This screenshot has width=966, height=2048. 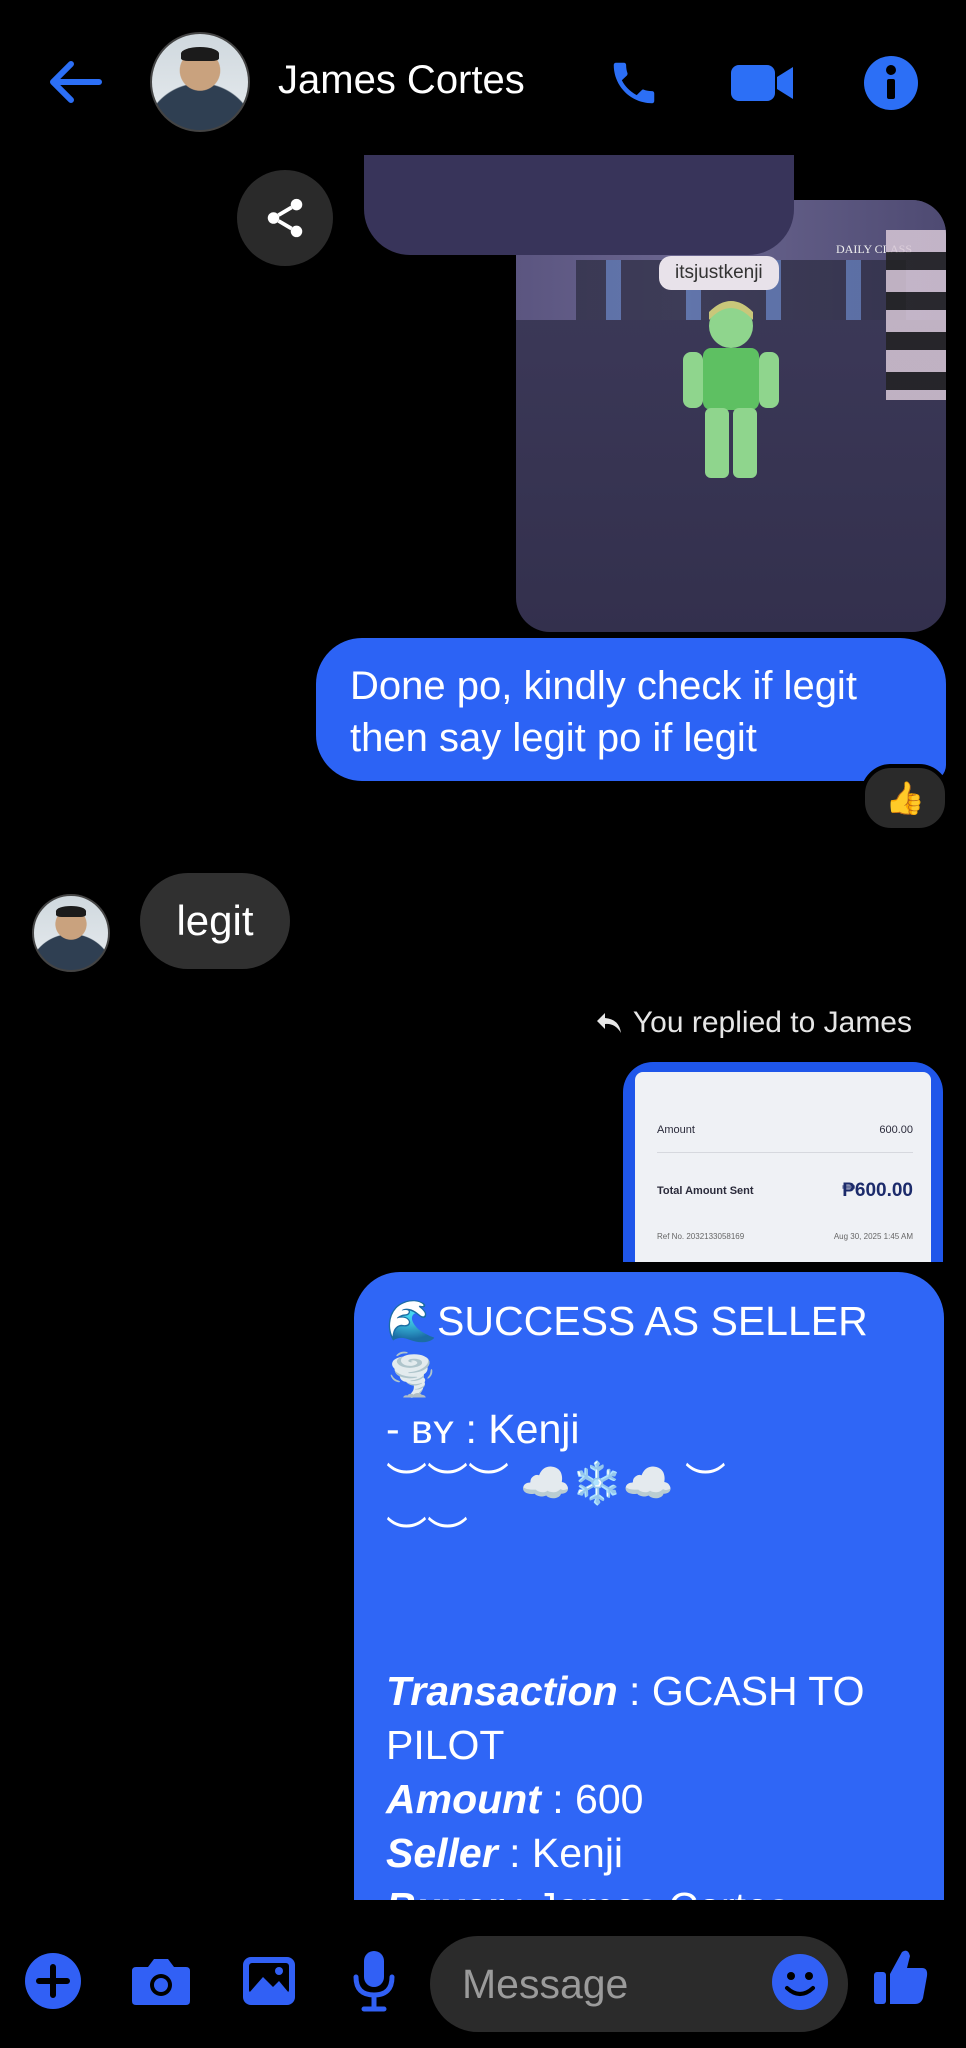 I want to click on reply-notice-text: You replied to James, so click(x=772, y=1022).